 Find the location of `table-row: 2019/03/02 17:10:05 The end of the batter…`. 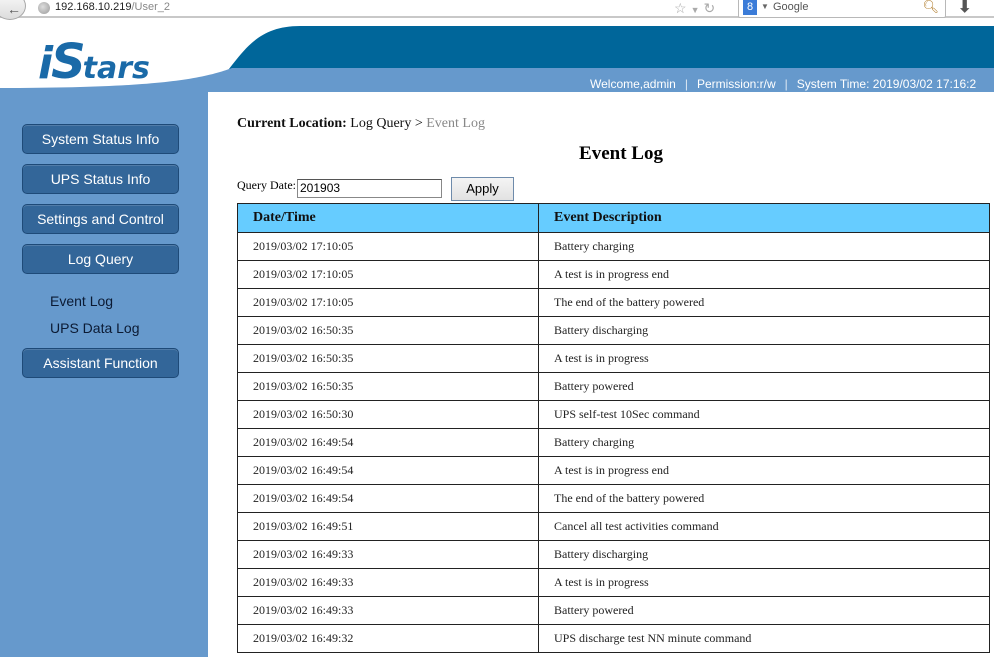

table-row: 2019/03/02 17:10:05 The end of the batter… is located at coordinates (613, 302).